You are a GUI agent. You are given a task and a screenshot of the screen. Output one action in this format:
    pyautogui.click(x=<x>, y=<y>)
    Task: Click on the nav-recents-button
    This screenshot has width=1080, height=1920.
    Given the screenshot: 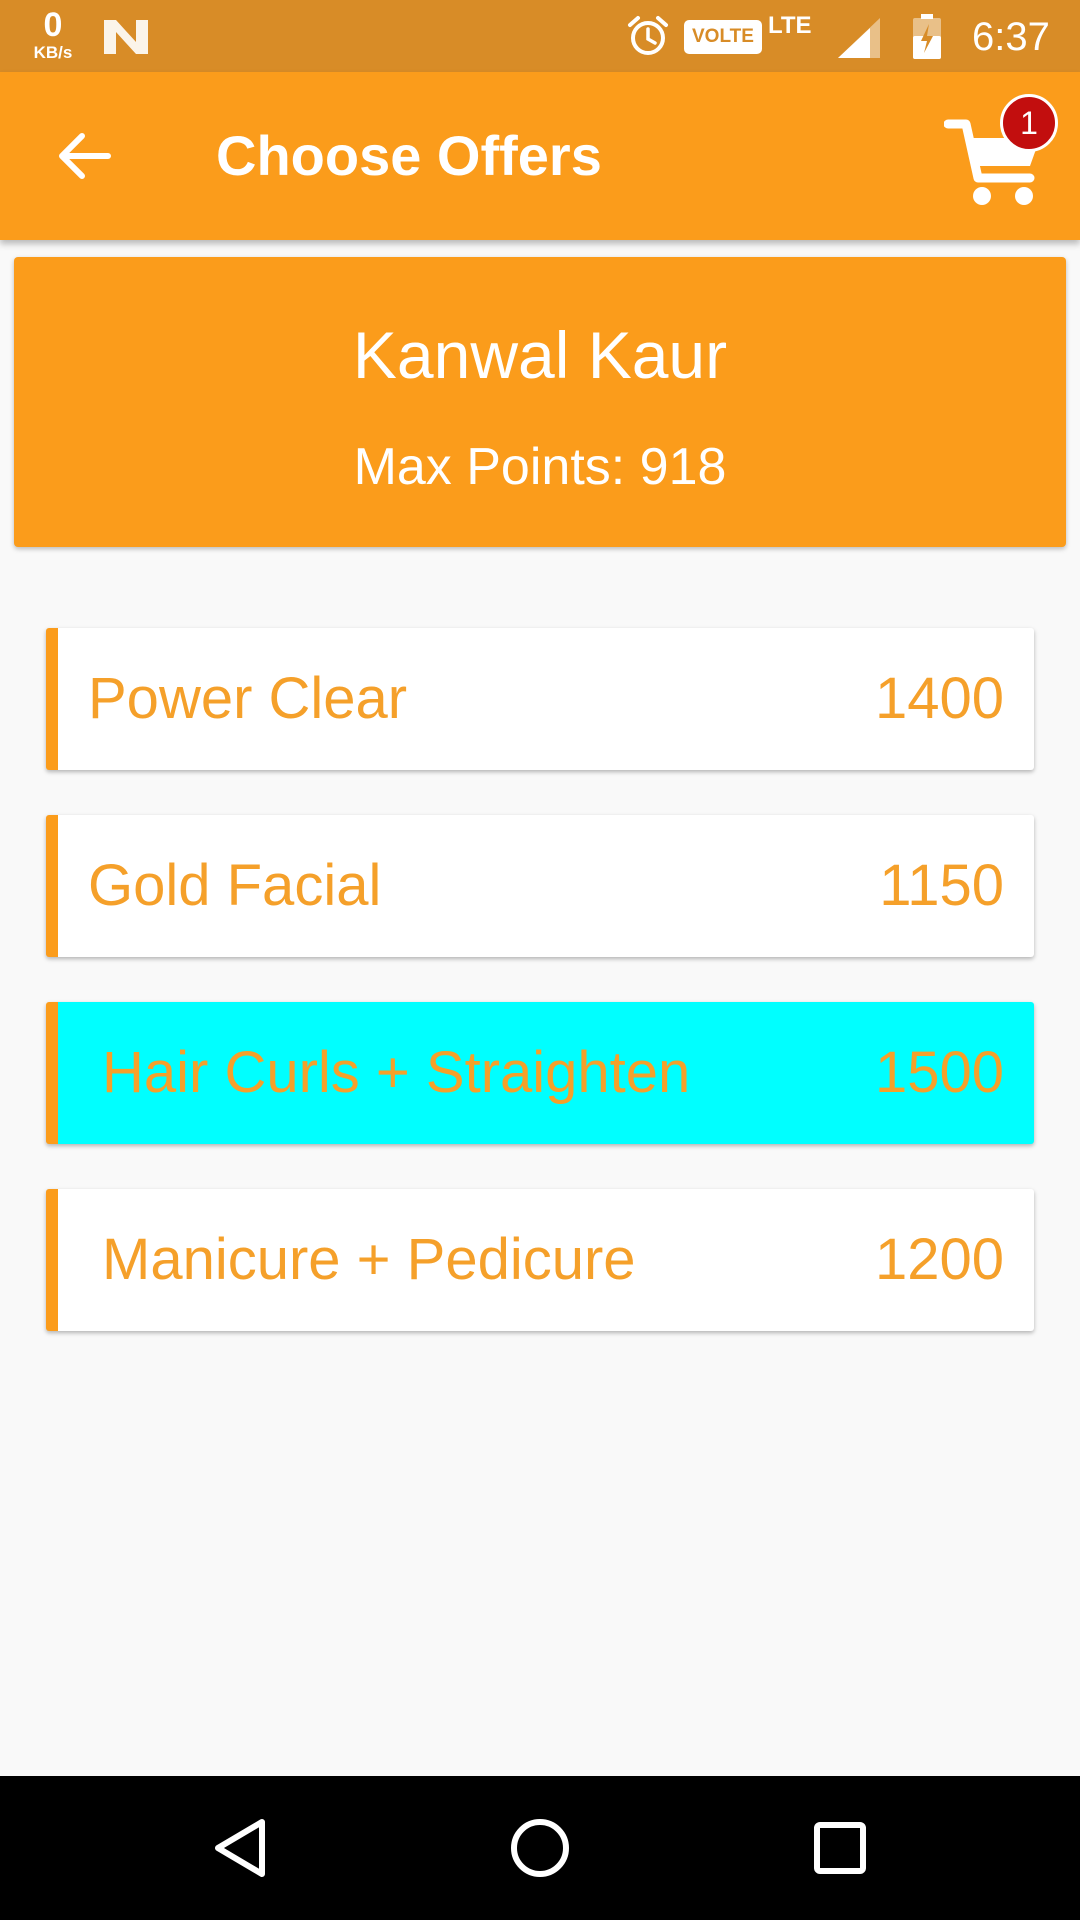 What is the action you would take?
    pyautogui.click(x=840, y=1848)
    